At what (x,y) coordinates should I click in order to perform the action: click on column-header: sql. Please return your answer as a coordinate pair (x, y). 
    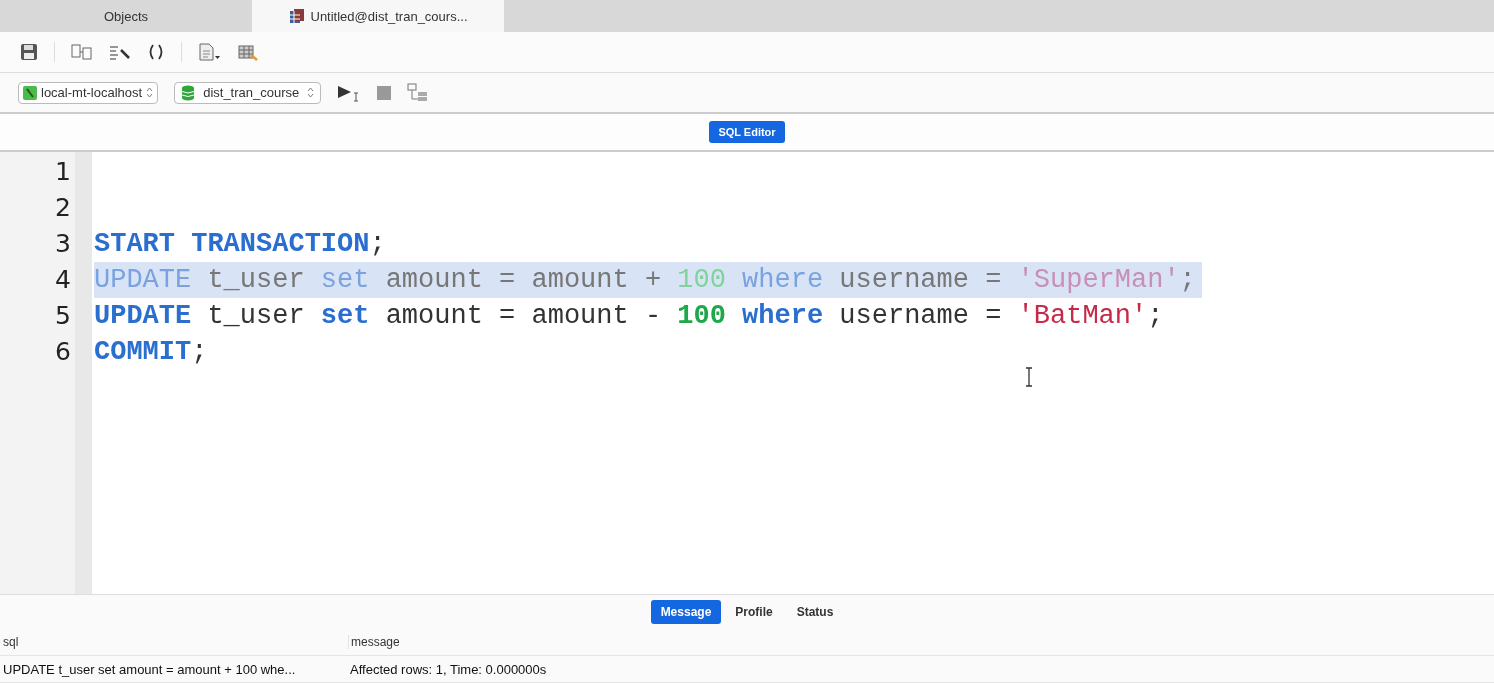
    Looking at the image, I should click on (174, 642).